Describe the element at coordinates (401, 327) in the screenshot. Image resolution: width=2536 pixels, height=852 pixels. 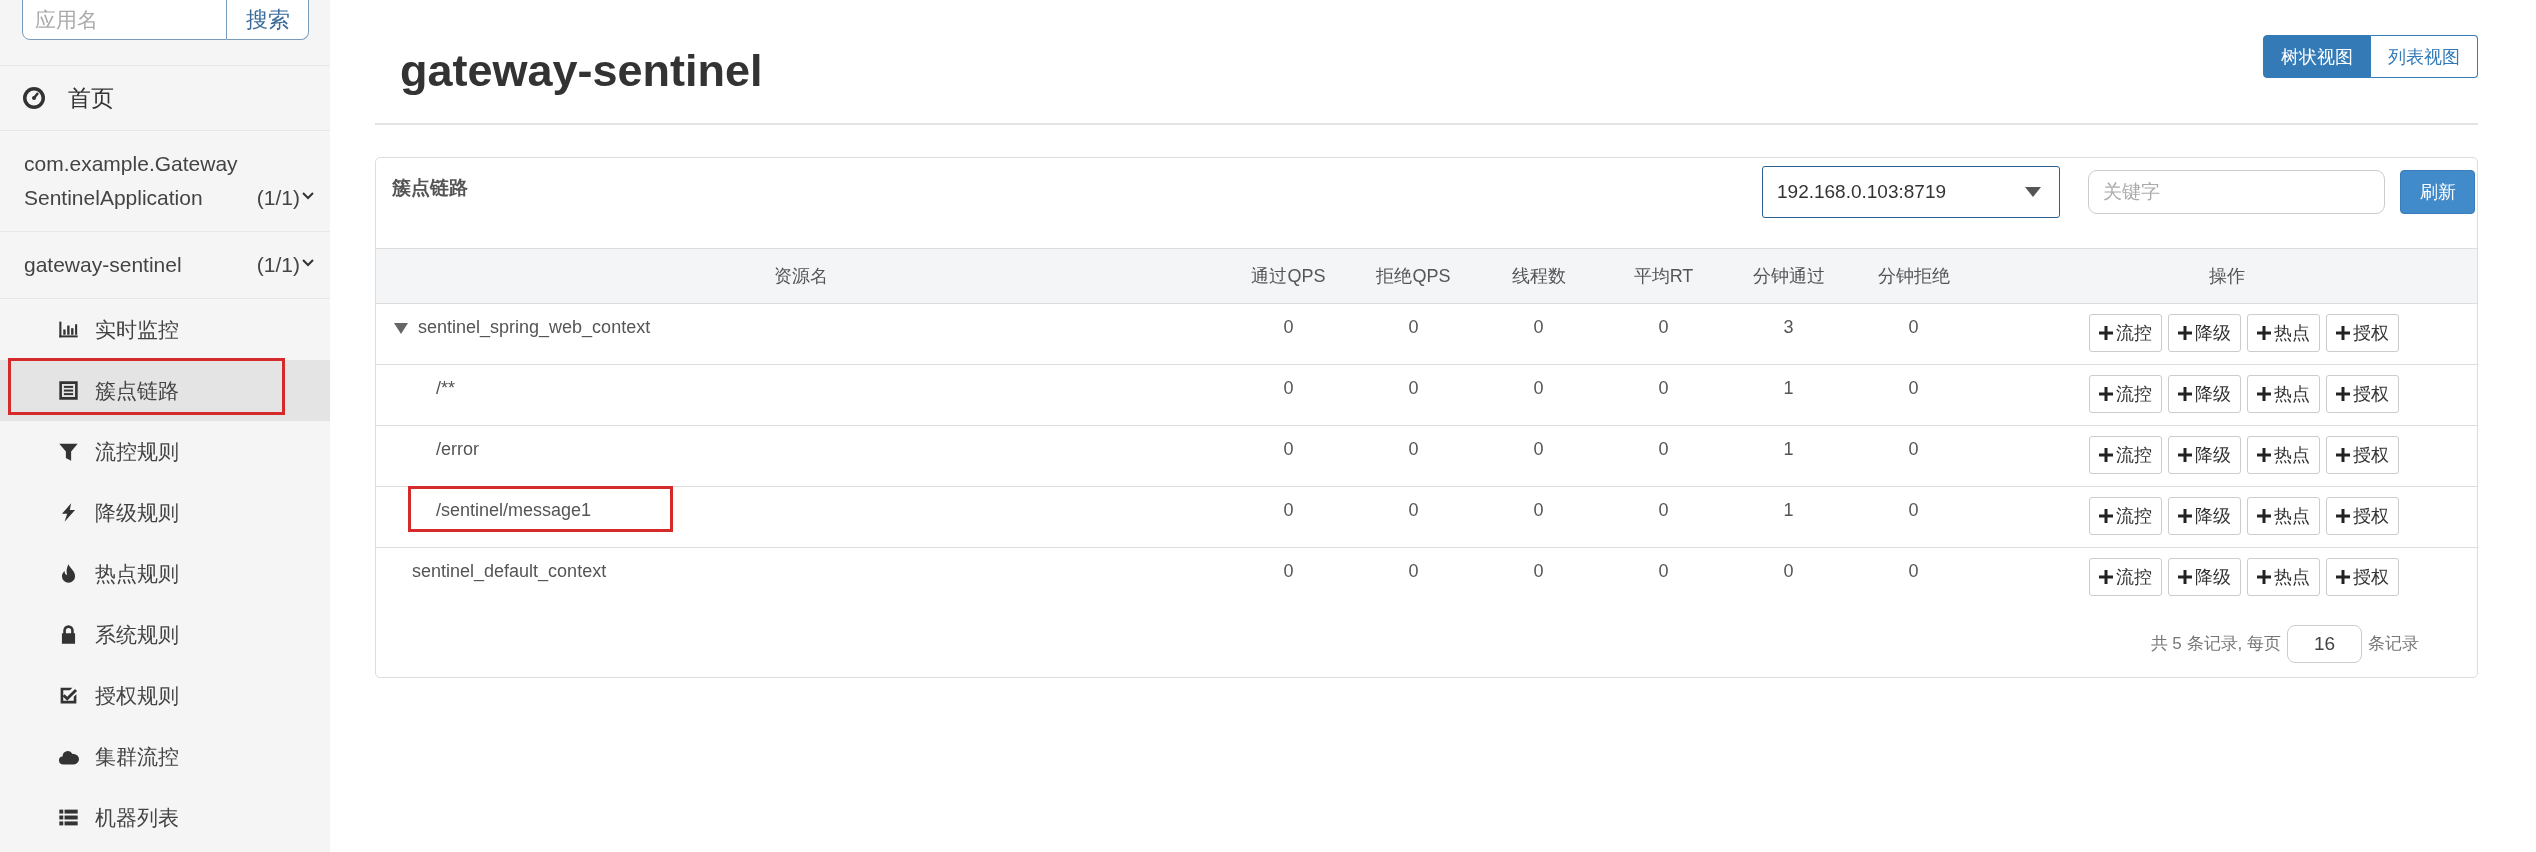
I see `collapse-triangle-icon` at that location.